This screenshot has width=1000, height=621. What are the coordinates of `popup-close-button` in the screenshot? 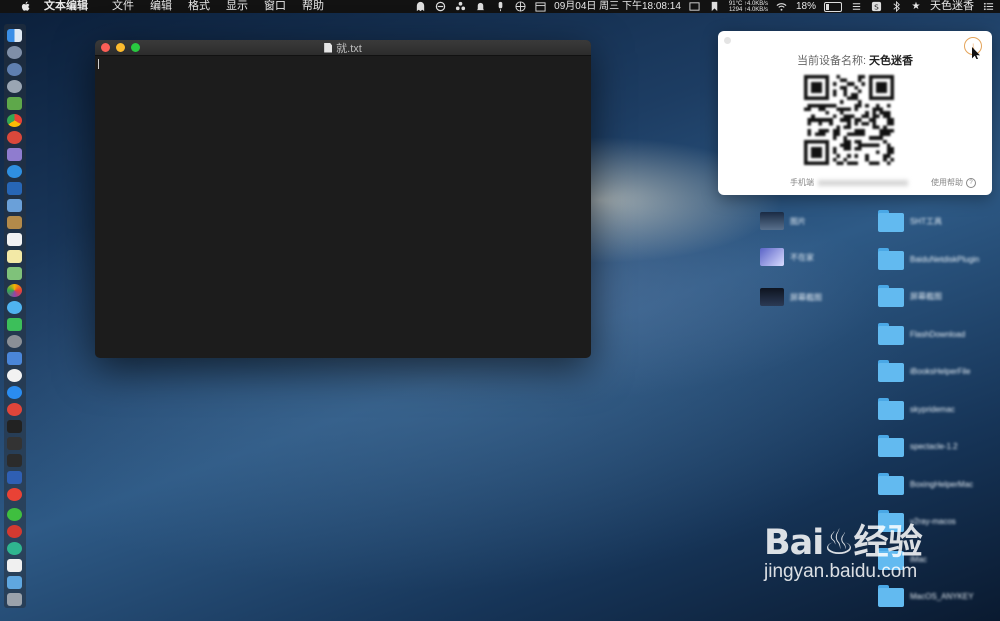 It's located at (727, 40).